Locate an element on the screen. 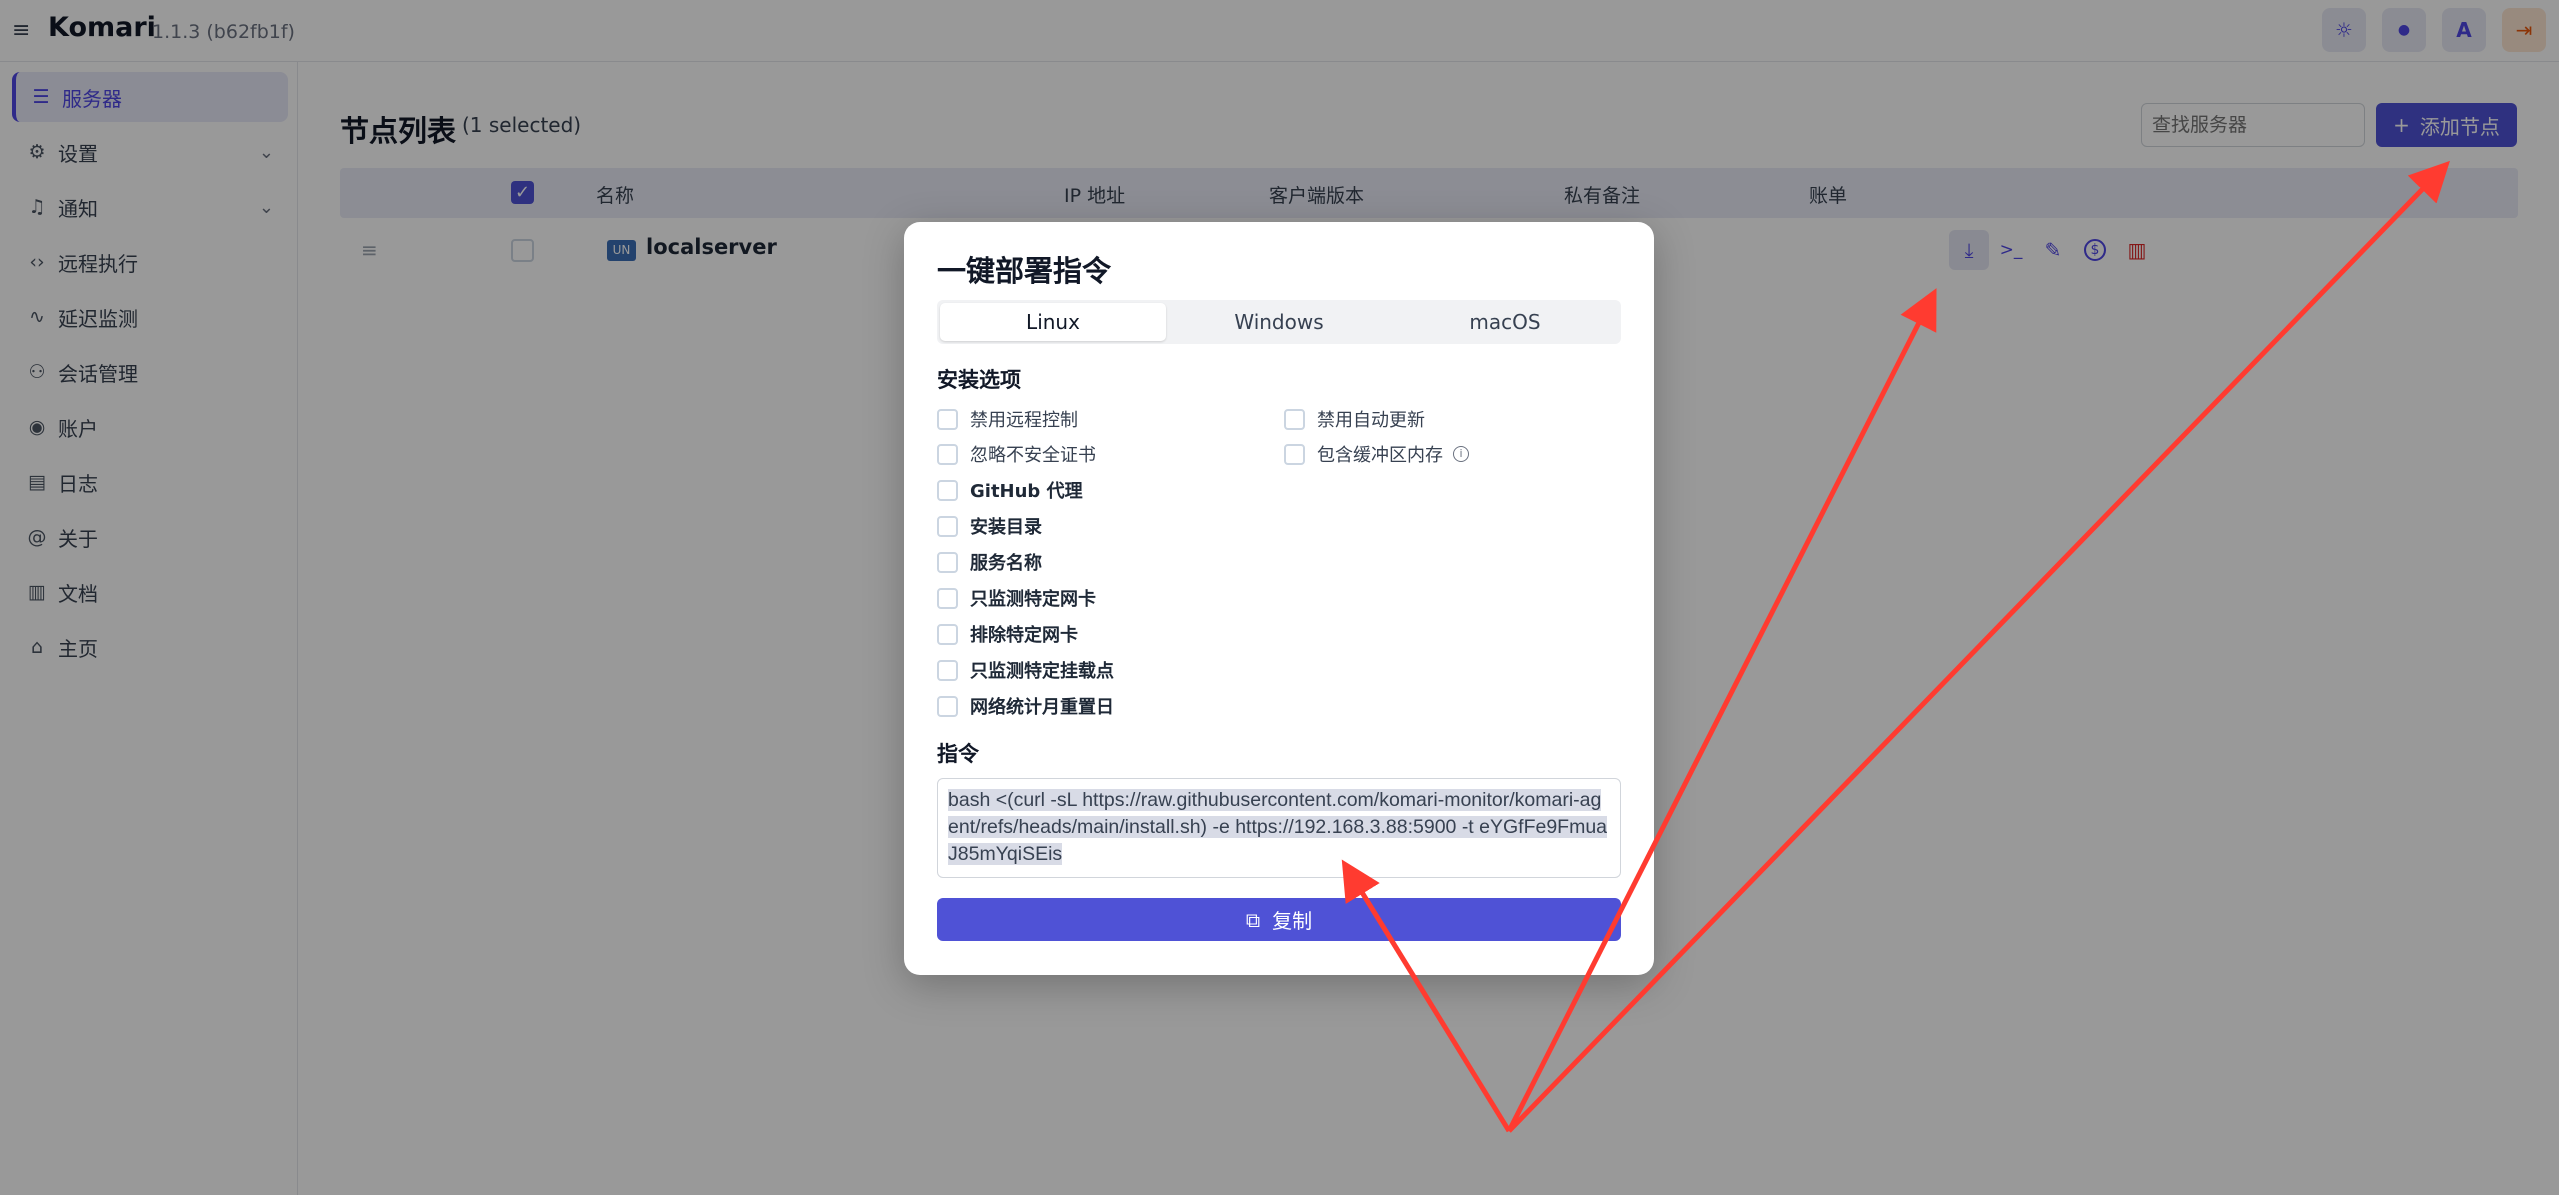 The image size is (2559, 1195). os-tabs: Linux Windows macOS is located at coordinates (1279, 322).